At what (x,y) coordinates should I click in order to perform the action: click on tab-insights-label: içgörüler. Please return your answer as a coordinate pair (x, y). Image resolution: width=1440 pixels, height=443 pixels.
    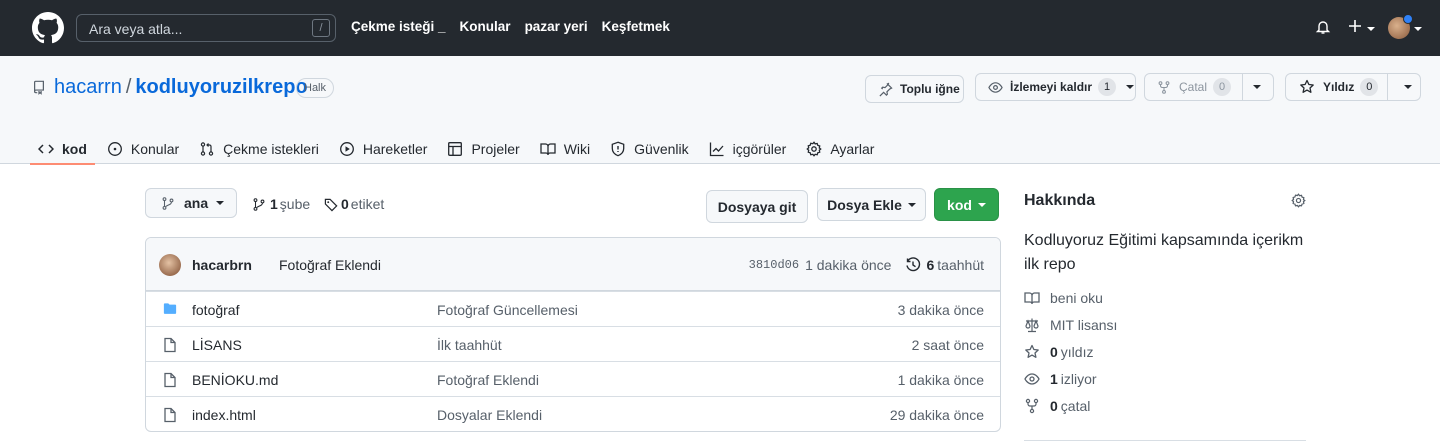
    Looking at the image, I should click on (759, 149).